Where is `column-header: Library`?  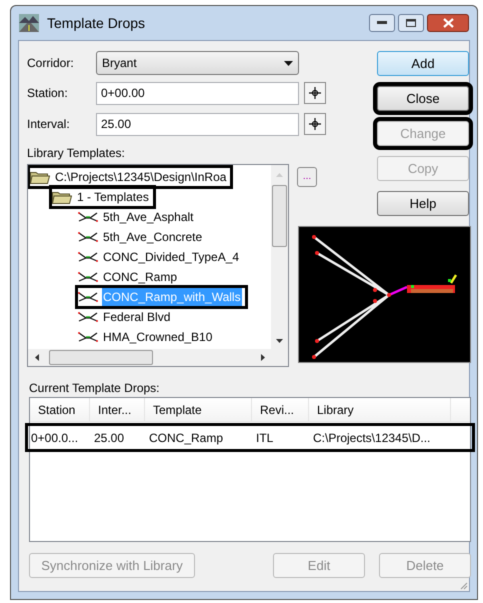 column-header: Library is located at coordinates (380, 409).